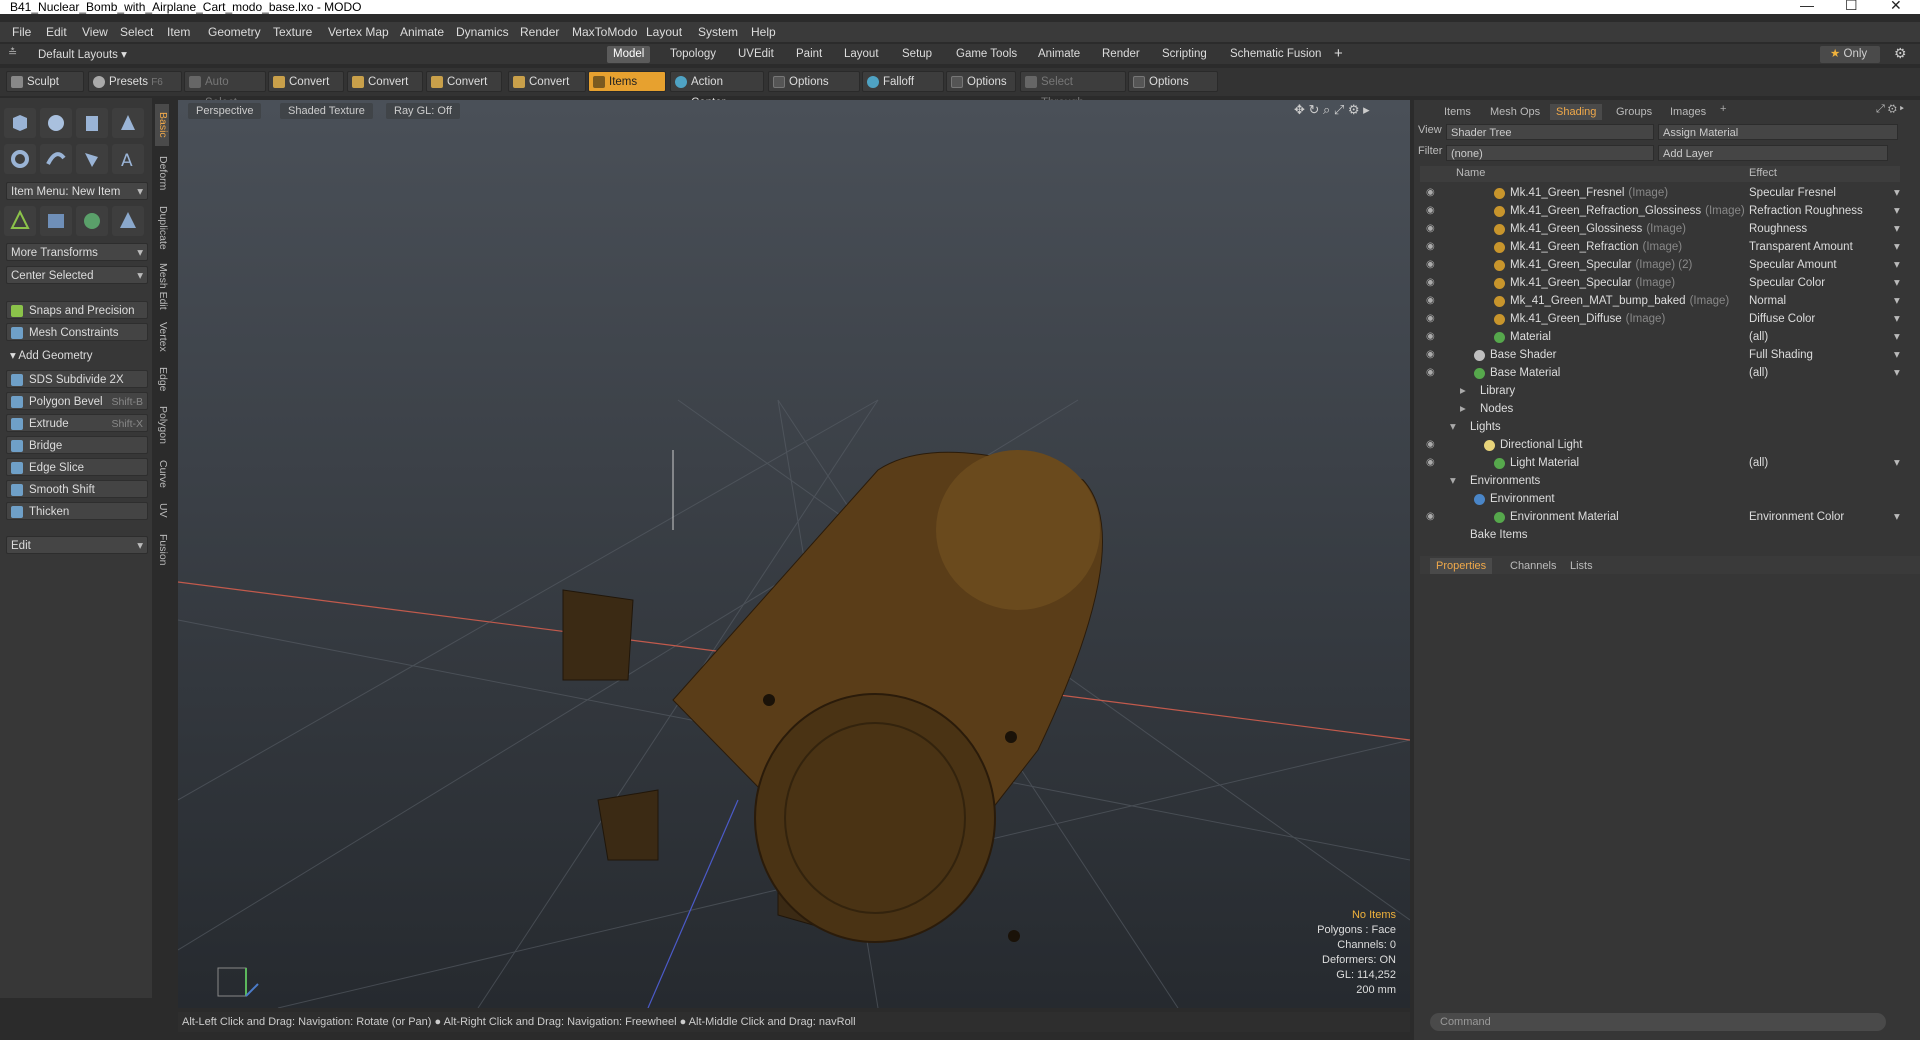 The height and width of the screenshot is (1040, 1920). What do you see at coordinates (56, 123) in the screenshot?
I see `sphere-primitive-icon` at bounding box center [56, 123].